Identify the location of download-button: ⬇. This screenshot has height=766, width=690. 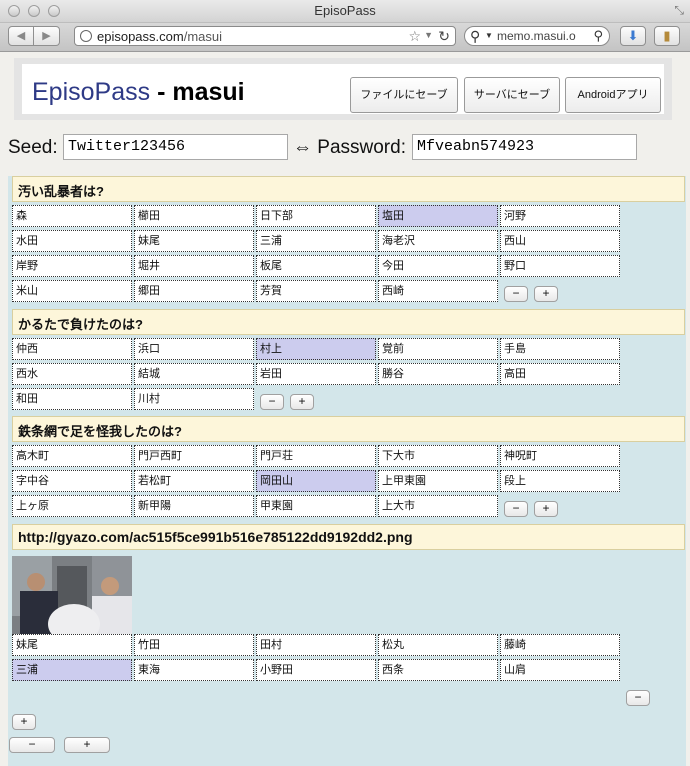
(633, 36).